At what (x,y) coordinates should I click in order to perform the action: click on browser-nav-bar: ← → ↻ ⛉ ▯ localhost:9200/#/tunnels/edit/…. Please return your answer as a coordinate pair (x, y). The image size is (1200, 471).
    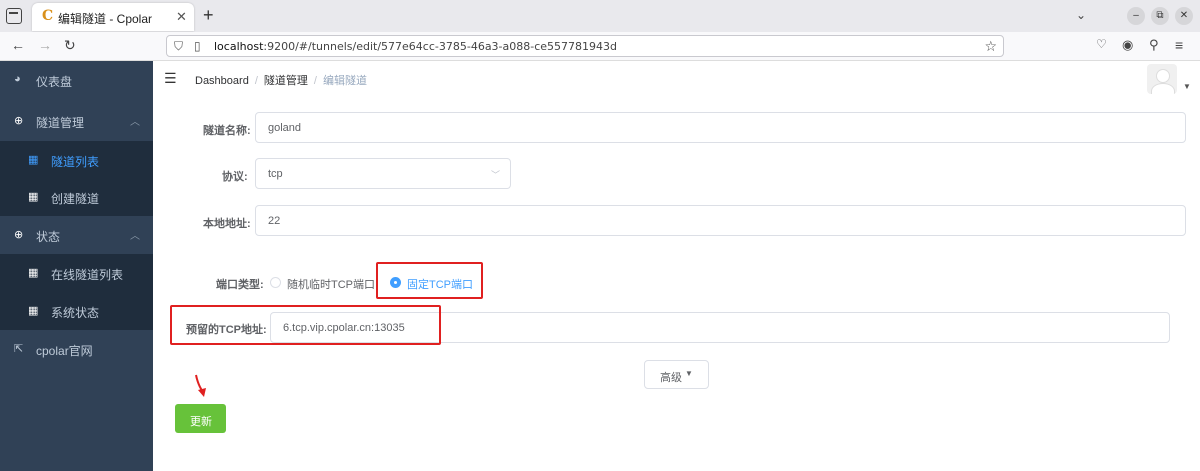
    Looking at the image, I should click on (600, 46).